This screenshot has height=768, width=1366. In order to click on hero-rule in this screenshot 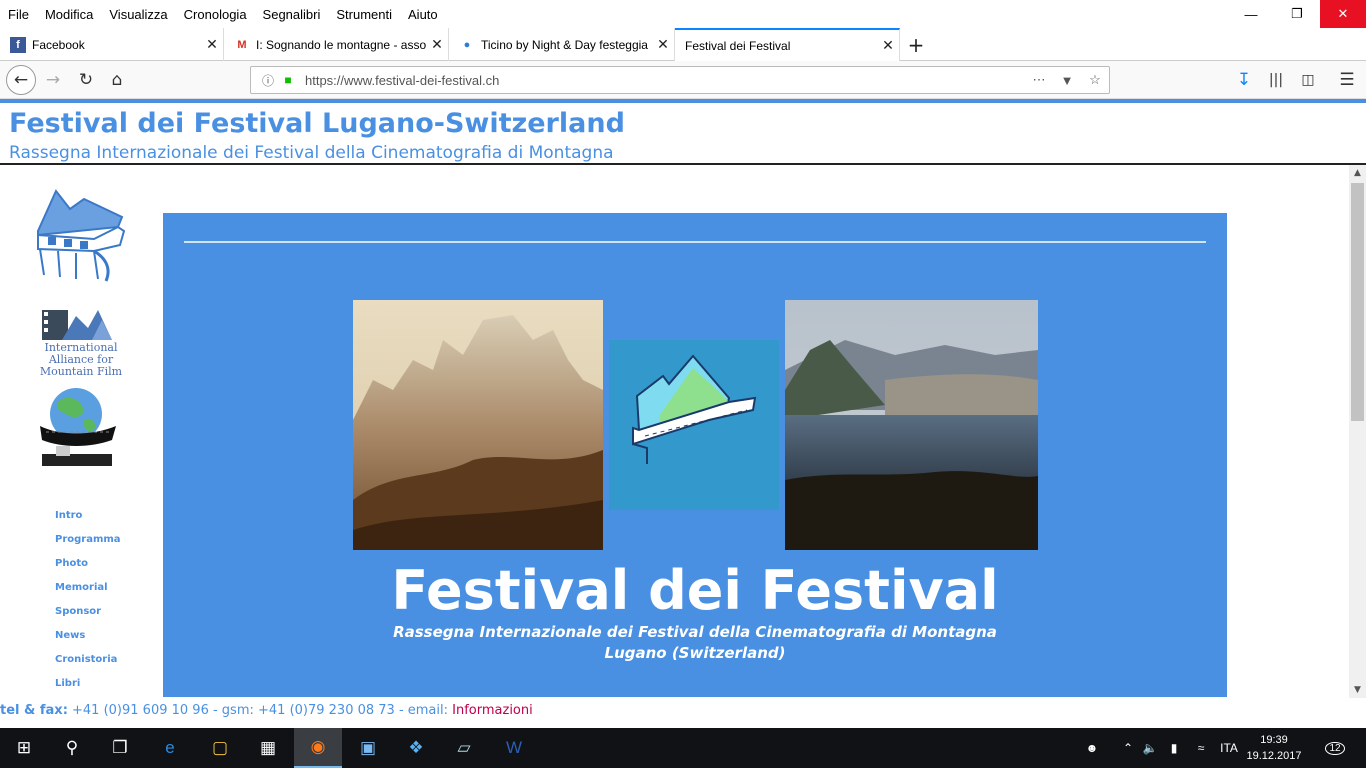, I will do `click(695, 242)`.